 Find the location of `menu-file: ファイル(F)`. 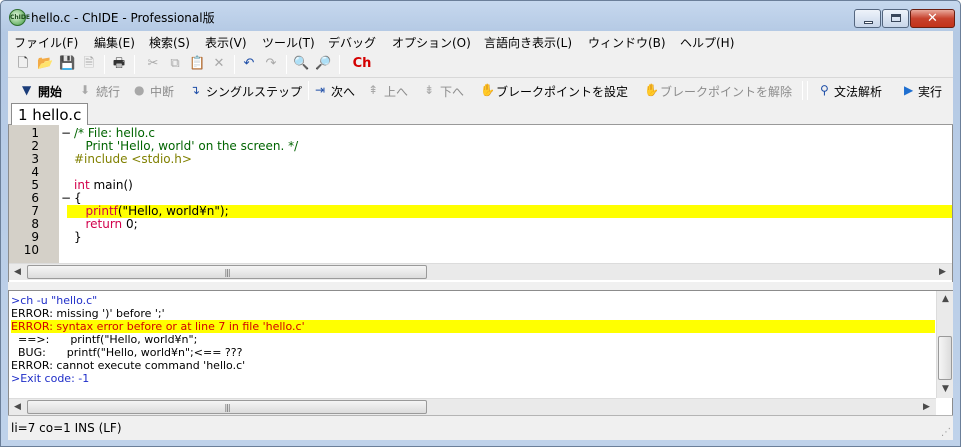

menu-file: ファイル(F) is located at coordinates (46, 42).